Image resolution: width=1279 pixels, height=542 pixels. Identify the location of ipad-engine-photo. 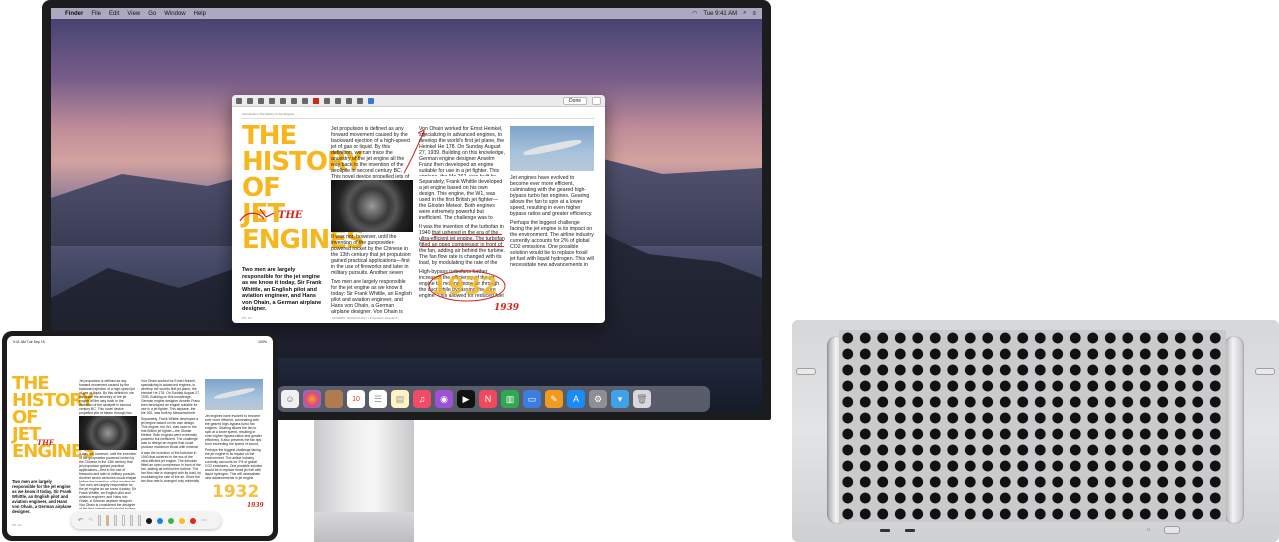
(108, 433).